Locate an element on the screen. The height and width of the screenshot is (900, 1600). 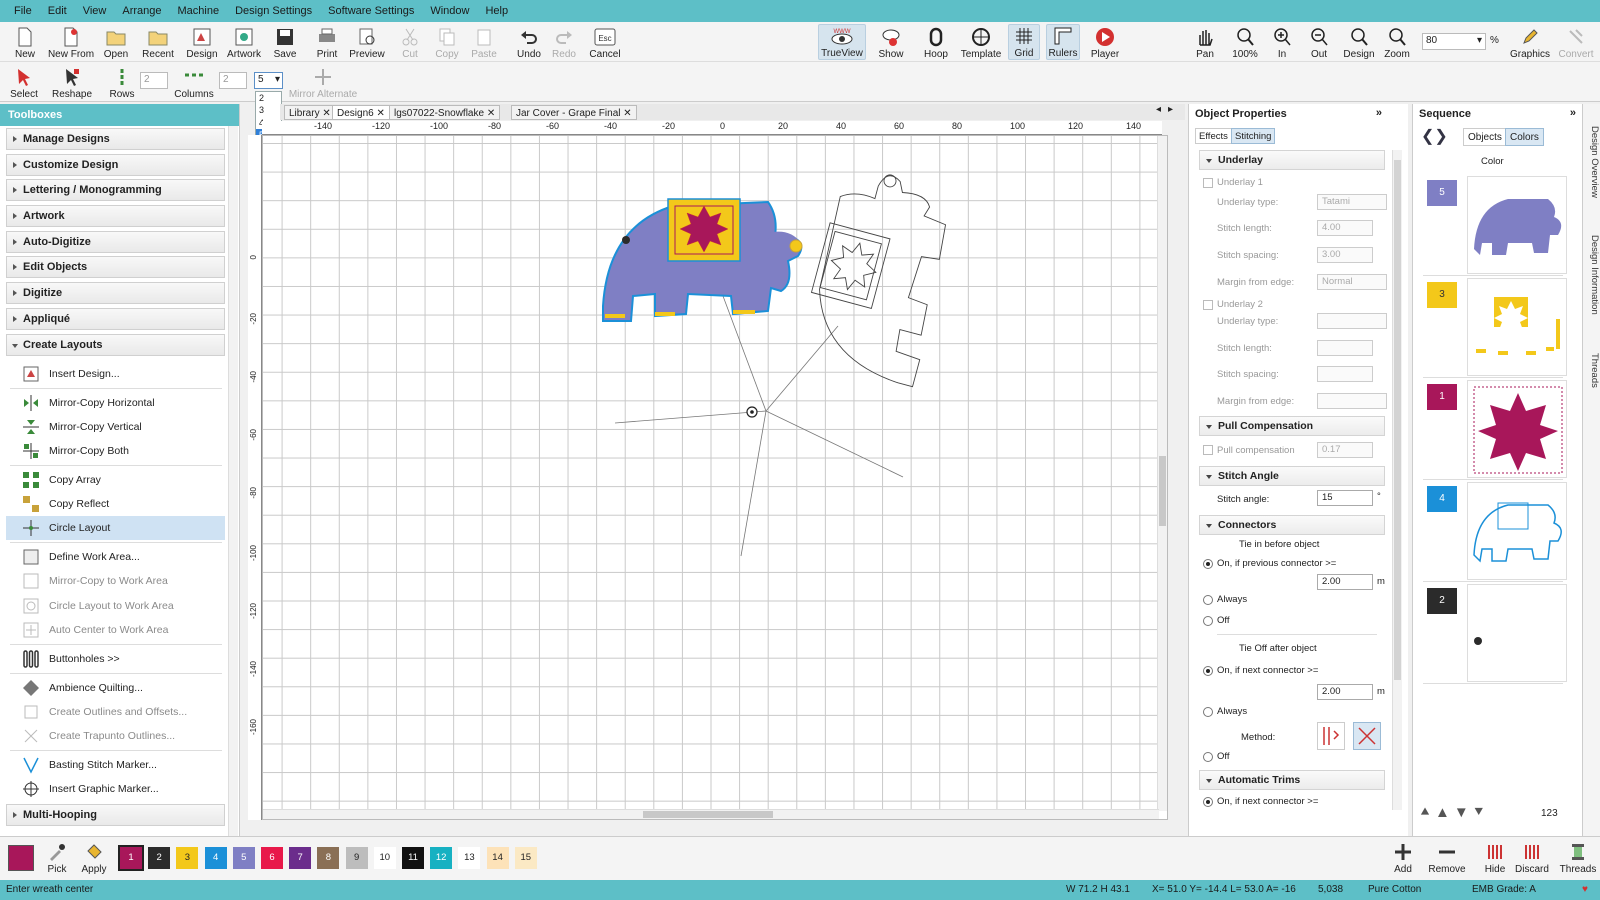
color-swatch: 5 is located at coordinates (243, 858).